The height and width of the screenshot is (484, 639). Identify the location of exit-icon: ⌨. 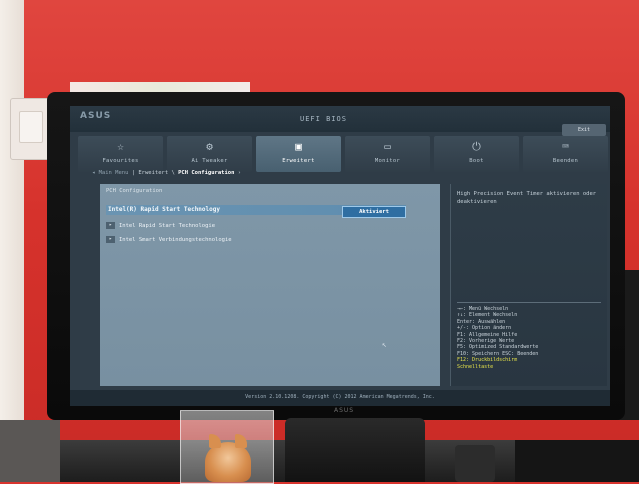
(565, 146).